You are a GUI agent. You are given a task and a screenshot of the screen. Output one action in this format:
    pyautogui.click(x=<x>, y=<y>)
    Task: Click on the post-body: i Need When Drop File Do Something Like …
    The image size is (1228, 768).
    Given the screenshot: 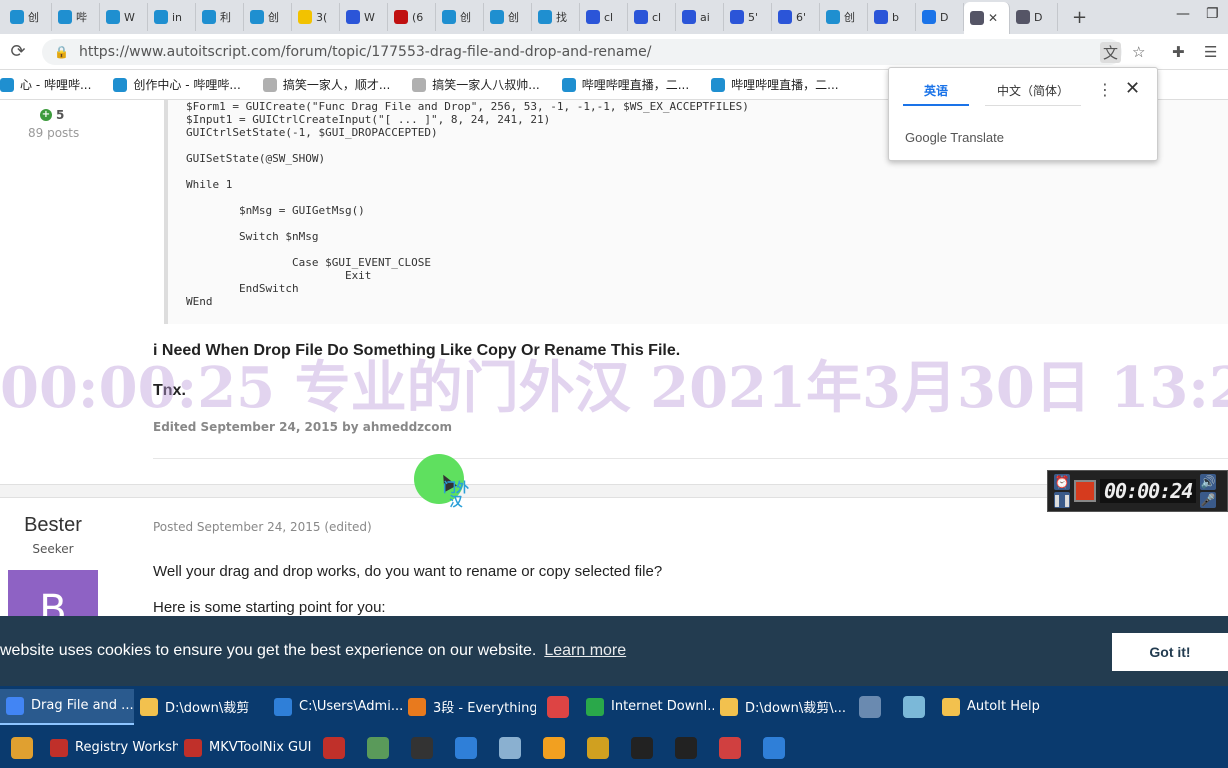 What is the action you would take?
    pyautogui.click(x=603, y=382)
    